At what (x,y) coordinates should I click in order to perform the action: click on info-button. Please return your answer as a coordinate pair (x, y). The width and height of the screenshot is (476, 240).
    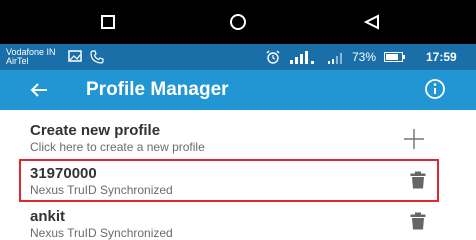
    Looking at the image, I should click on (436, 90).